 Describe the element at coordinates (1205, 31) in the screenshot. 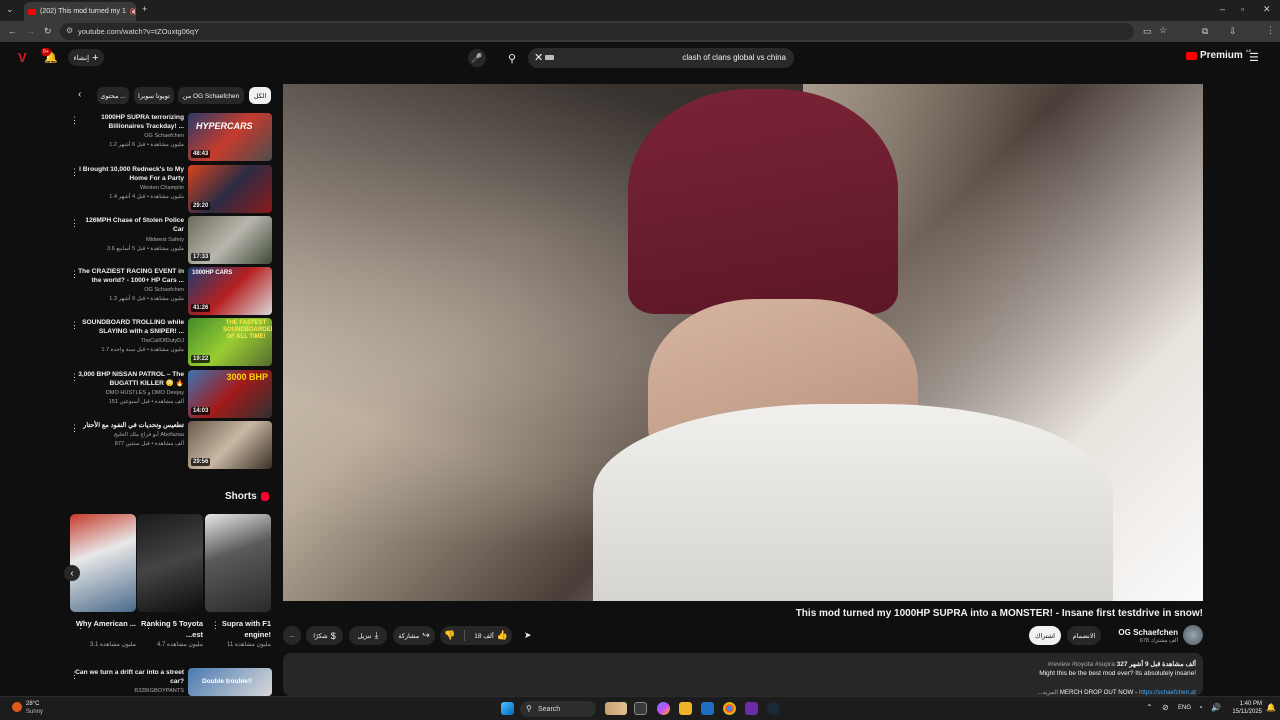

I see `extensions-puzzle-icon: ⧉` at that location.